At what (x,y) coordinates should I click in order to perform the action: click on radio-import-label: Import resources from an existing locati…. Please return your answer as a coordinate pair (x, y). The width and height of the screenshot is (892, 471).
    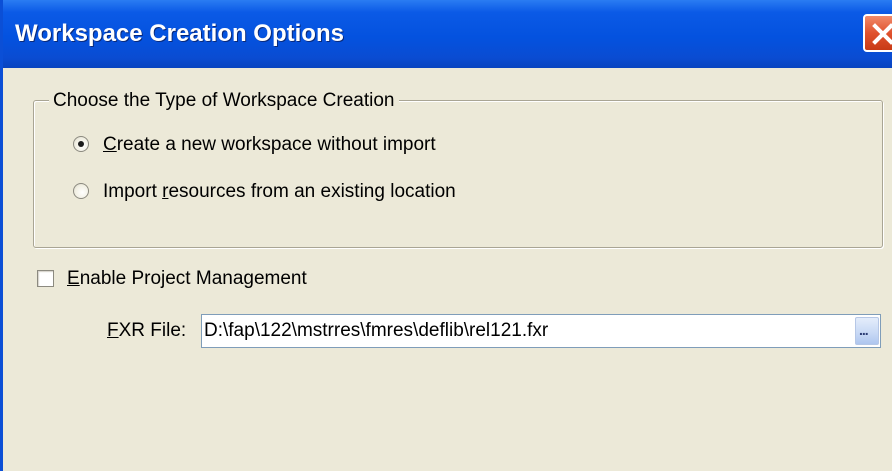
    Looking at the image, I should click on (279, 191).